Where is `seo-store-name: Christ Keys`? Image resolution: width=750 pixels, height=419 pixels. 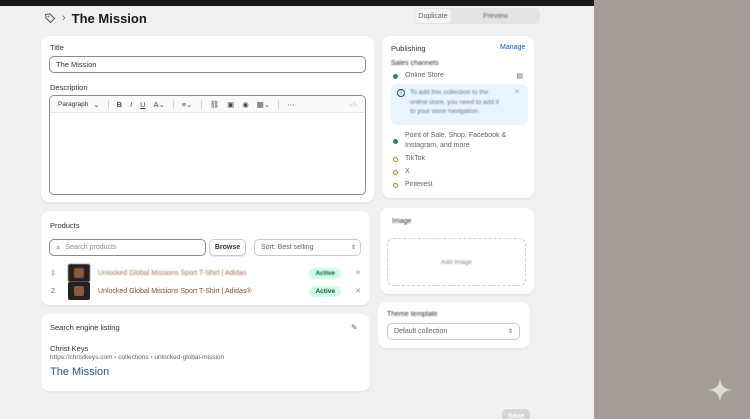
seo-store-name: Christ Keys is located at coordinates (69, 348).